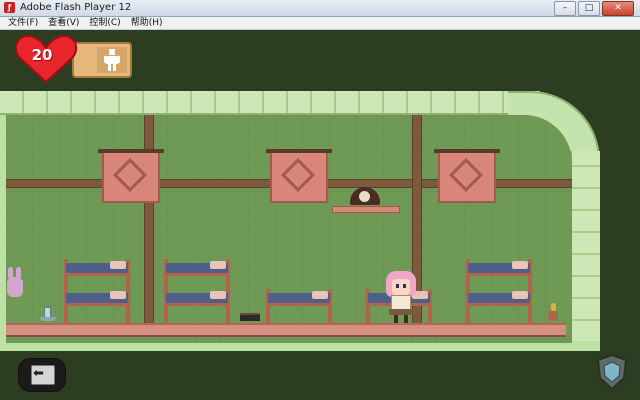  I want to click on menu-control: 控制(C), so click(104, 23).